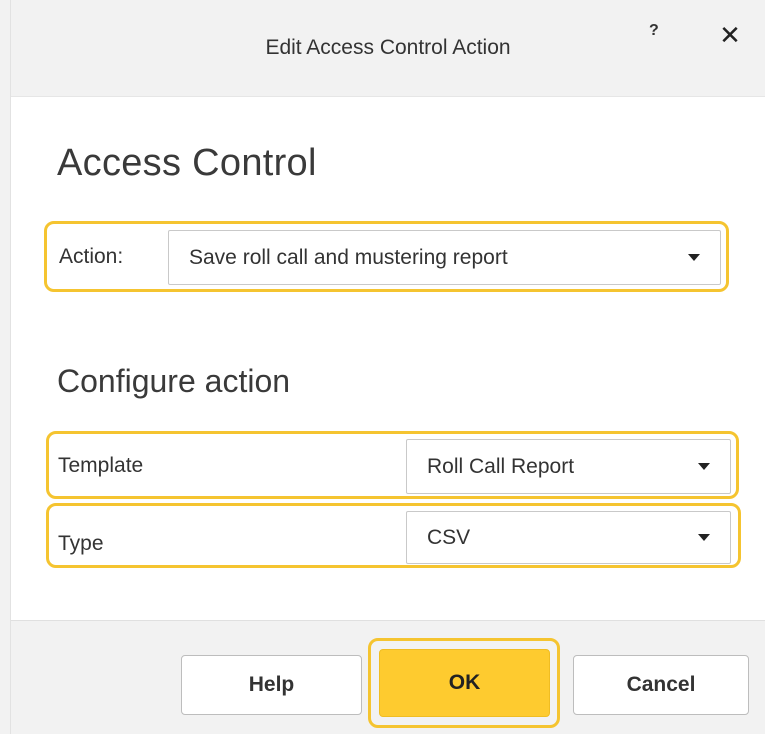 This screenshot has width=765, height=734. I want to click on type-dropdown: CSV, so click(568, 537).